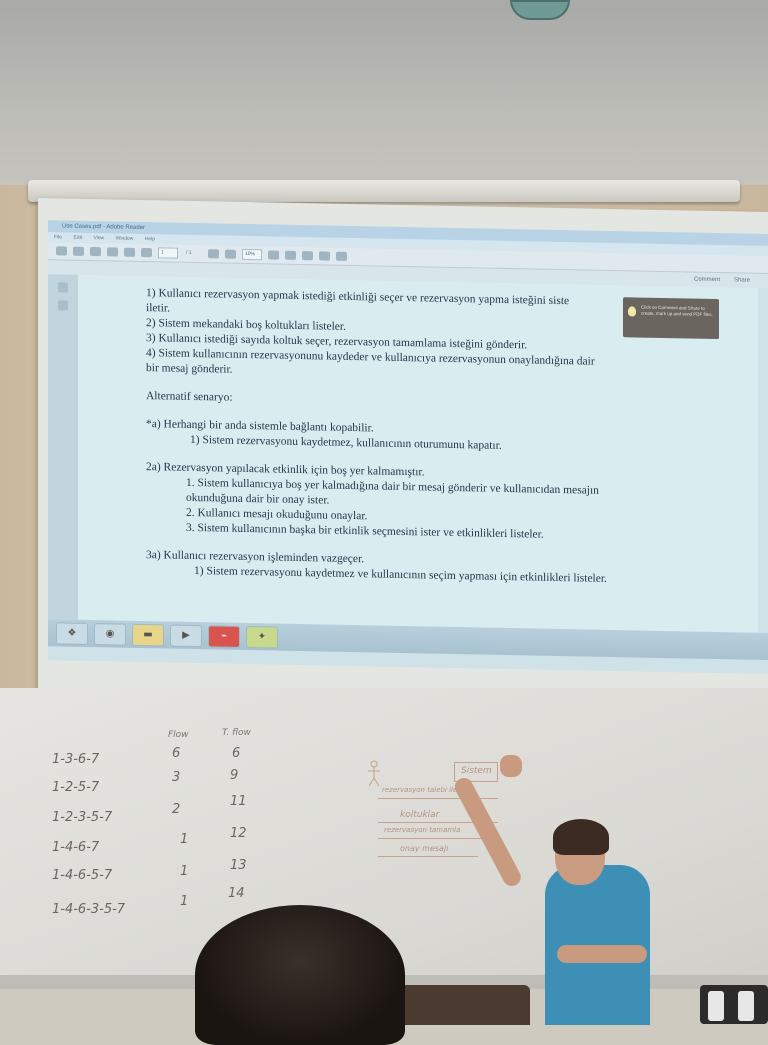 This screenshot has width=768, height=1045. What do you see at coordinates (540, 10) in the screenshot?
I see `ceiling-light` at bounding box center [540, 10].